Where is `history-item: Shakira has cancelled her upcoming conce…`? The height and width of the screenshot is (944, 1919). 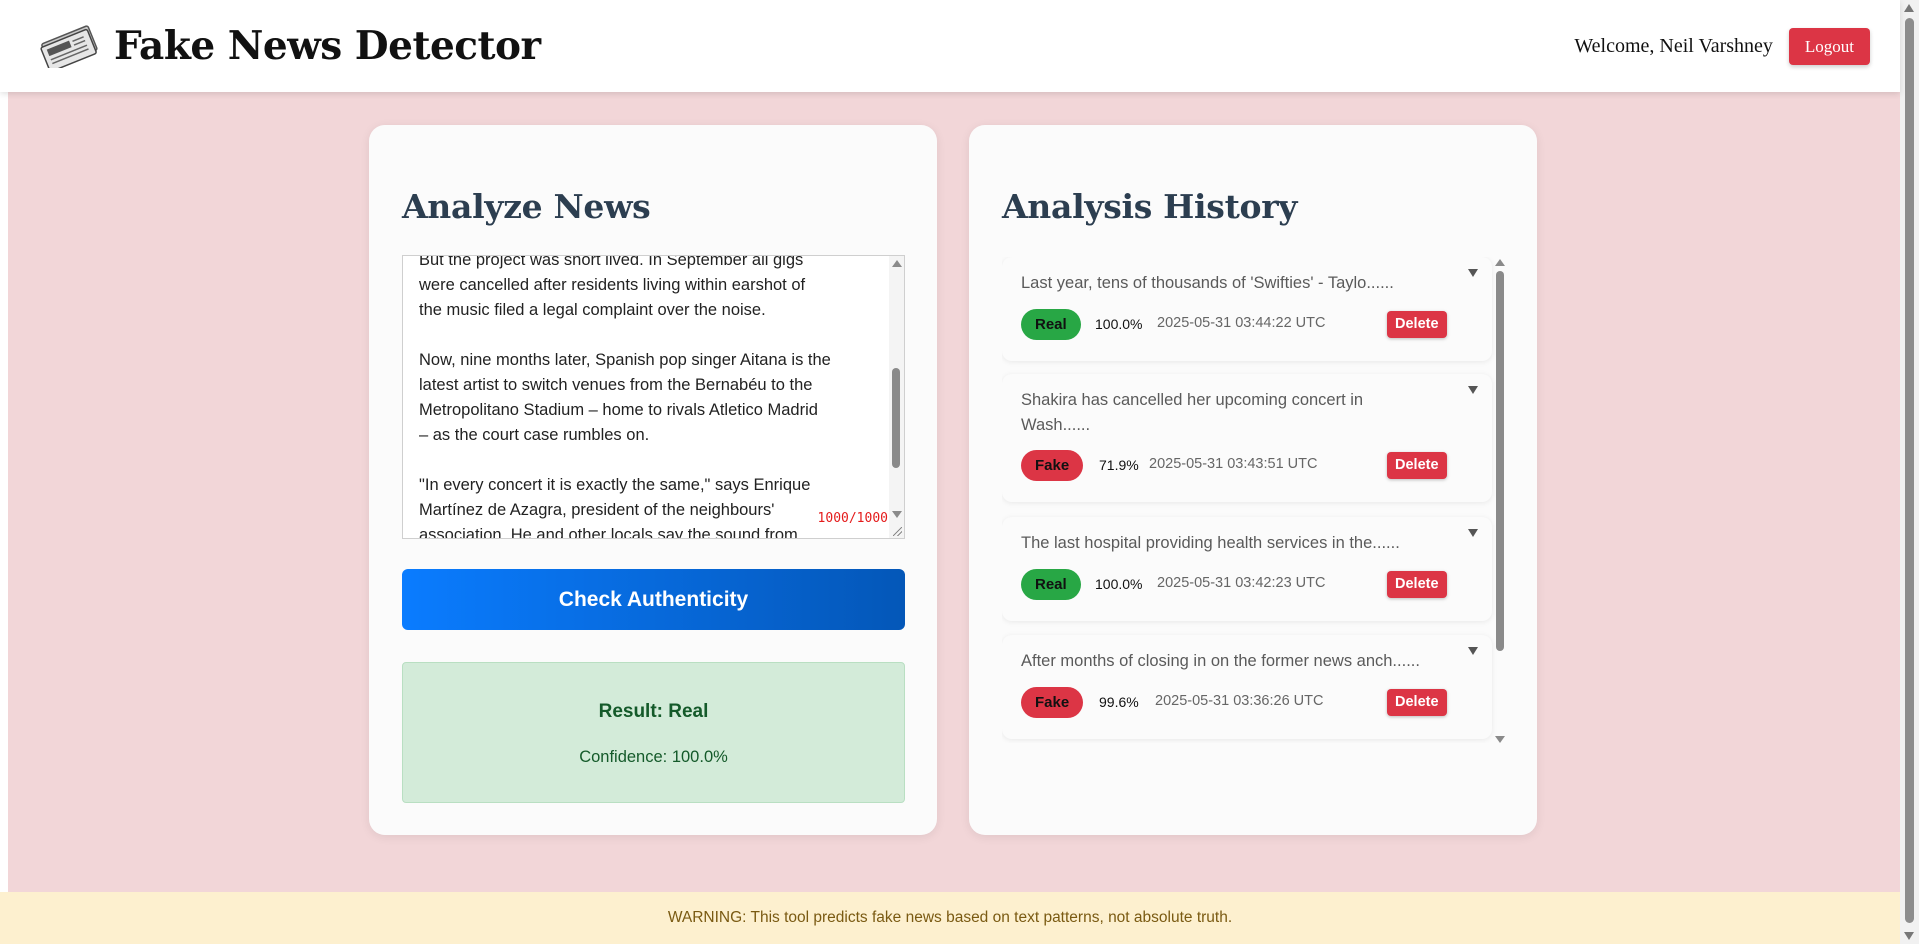 history-item: Shakira has cancelled her upcoming conce… is located at coordinates (1247, 438).